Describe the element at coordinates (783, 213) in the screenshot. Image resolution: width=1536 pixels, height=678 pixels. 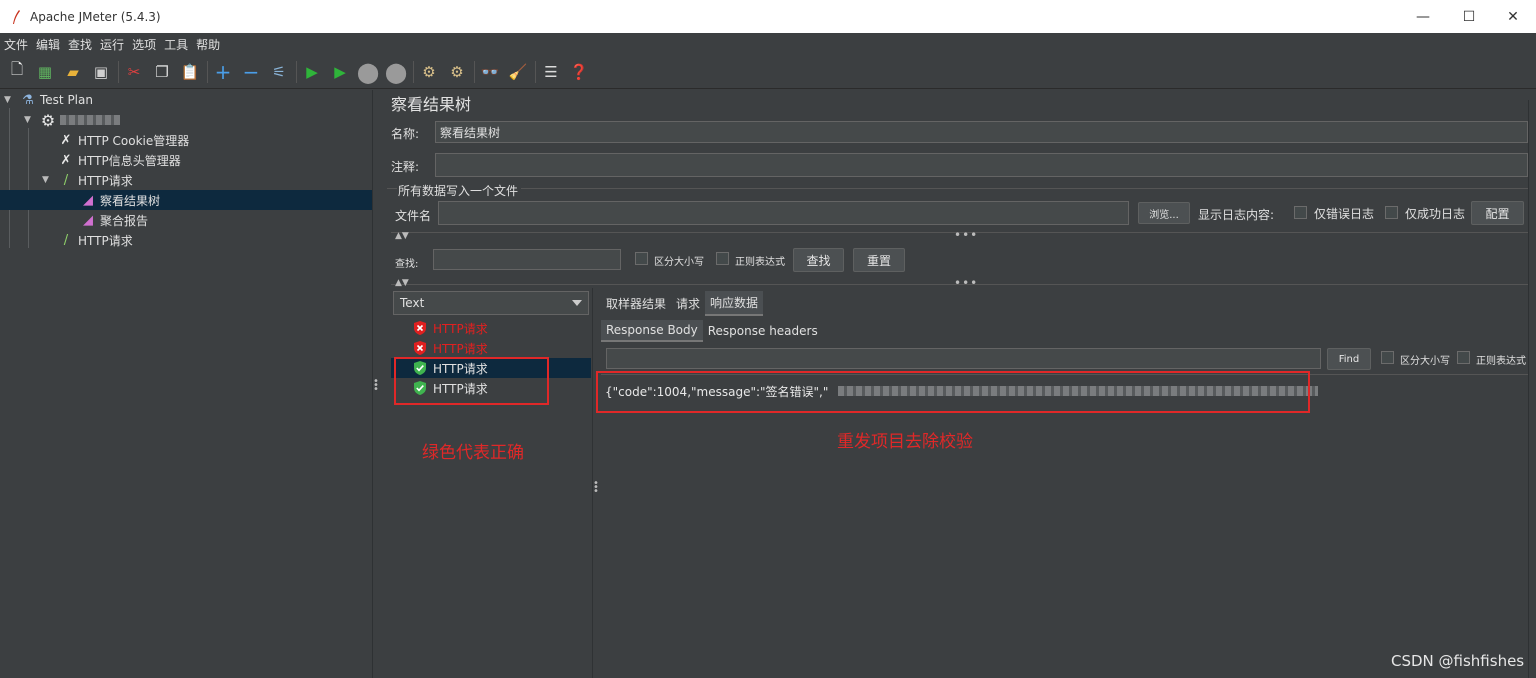
I see `filename-field` at that location.